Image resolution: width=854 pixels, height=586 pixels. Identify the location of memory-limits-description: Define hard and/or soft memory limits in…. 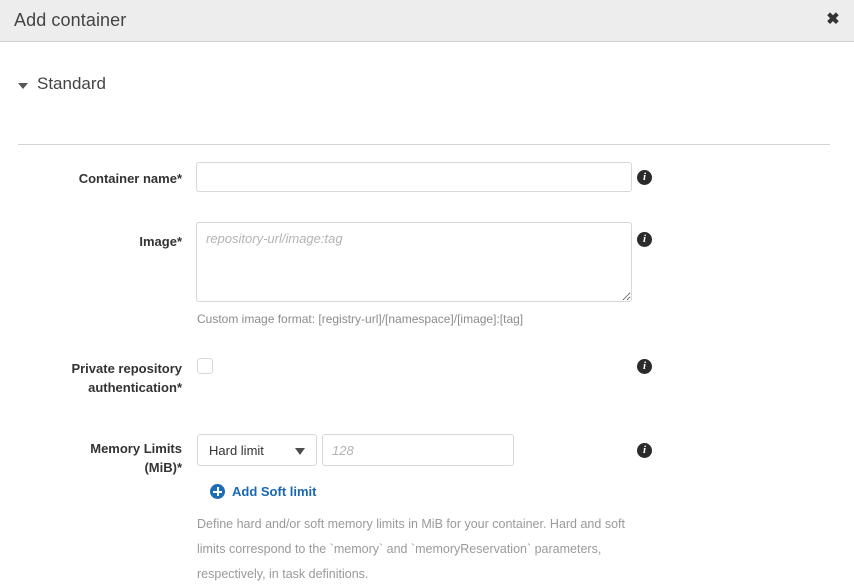
(412, 549).